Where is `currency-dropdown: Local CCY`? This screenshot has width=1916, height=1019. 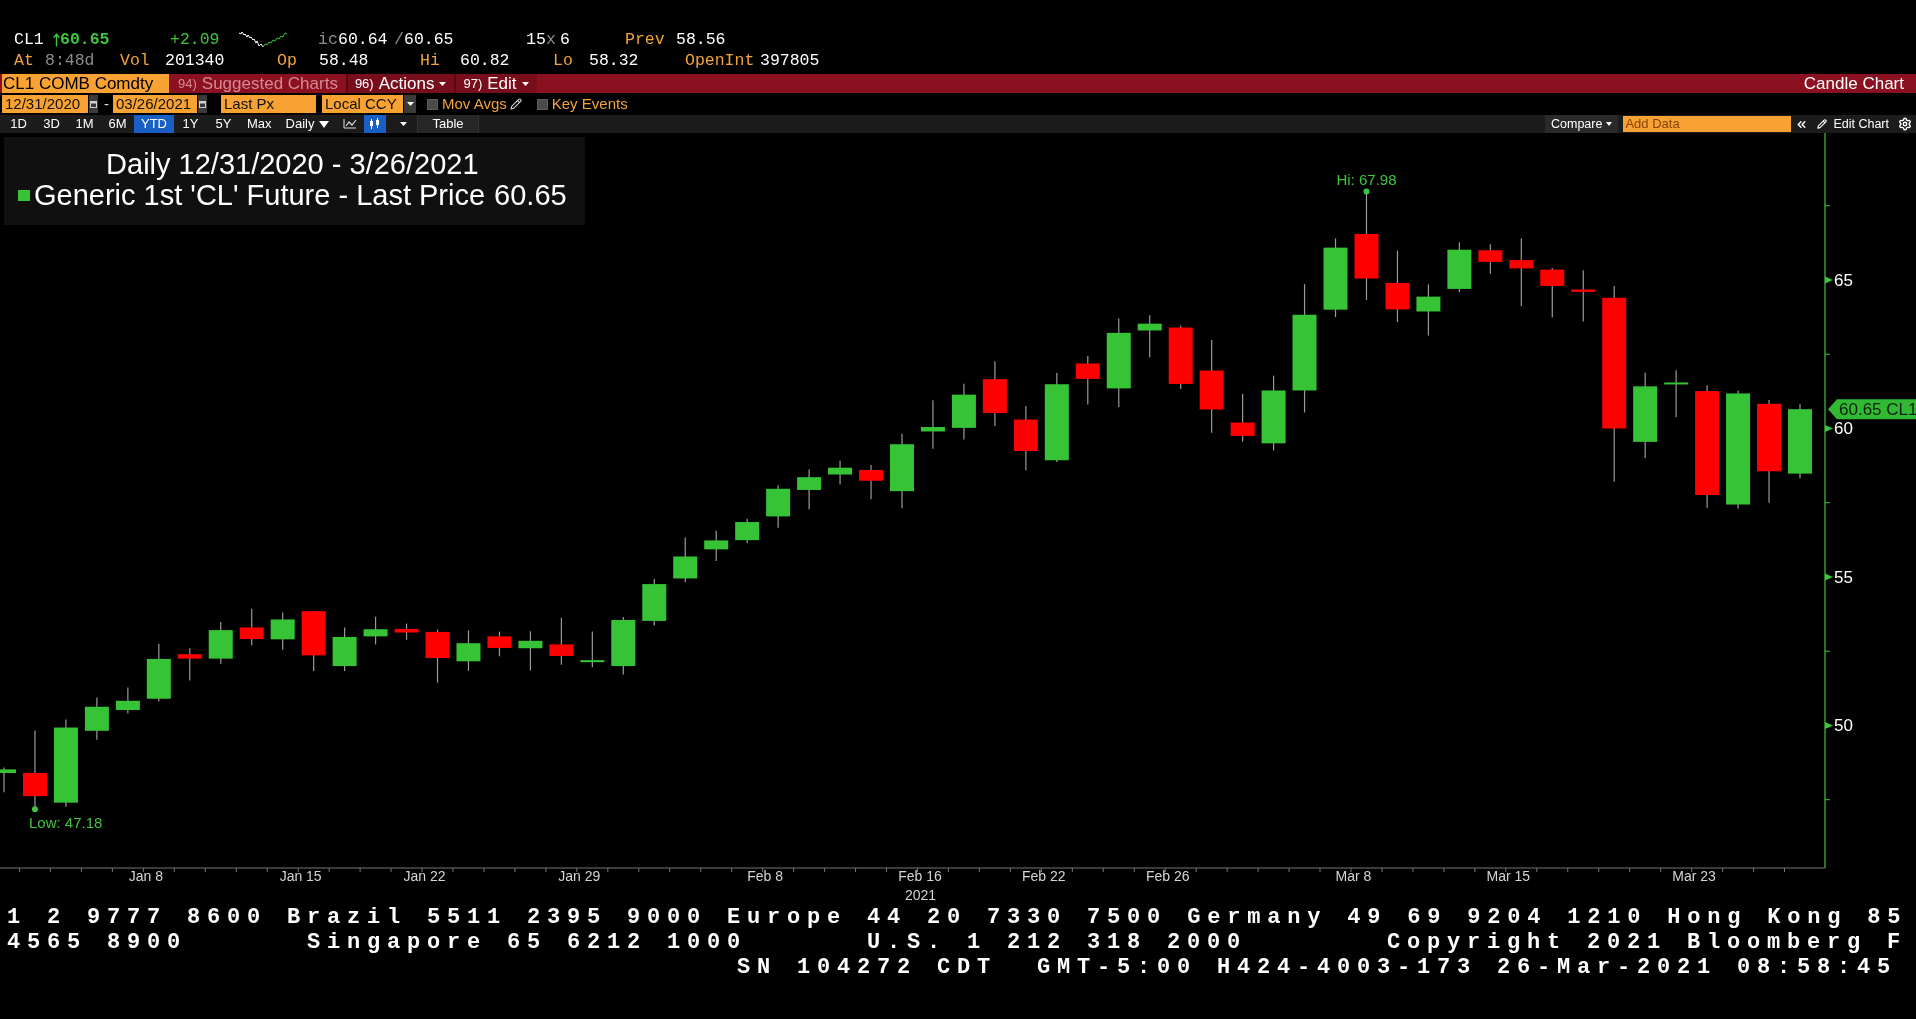
currency-dropdown: Local CCY is located at coordinates (362, 104).